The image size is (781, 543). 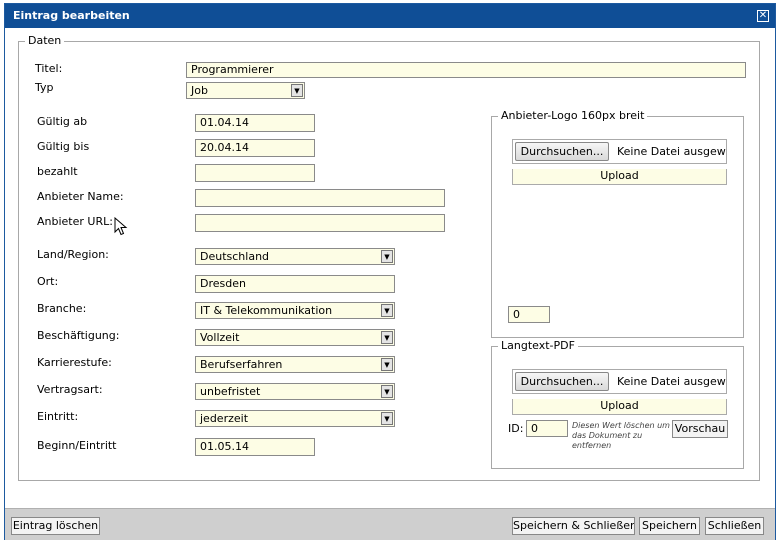 I want to click on logo-upload-button: Upload, so click(x=619, y=177).